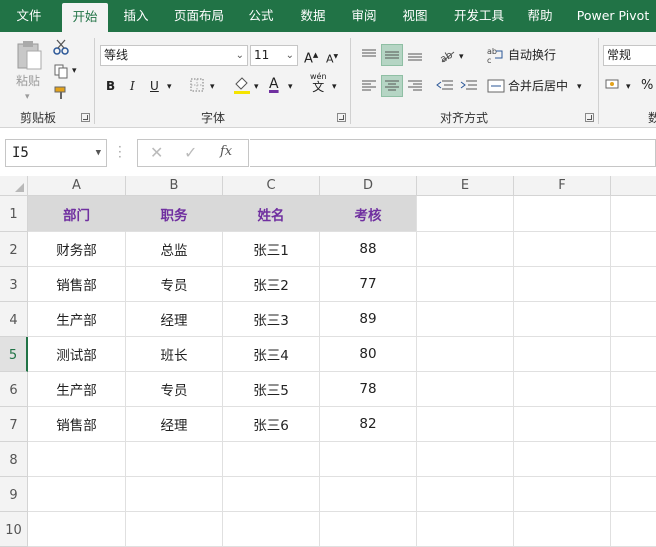  What do you see at coordinates (14, 529) in the screenshot?
I see `row-header-10: 10` at bounding box center [14, 529].